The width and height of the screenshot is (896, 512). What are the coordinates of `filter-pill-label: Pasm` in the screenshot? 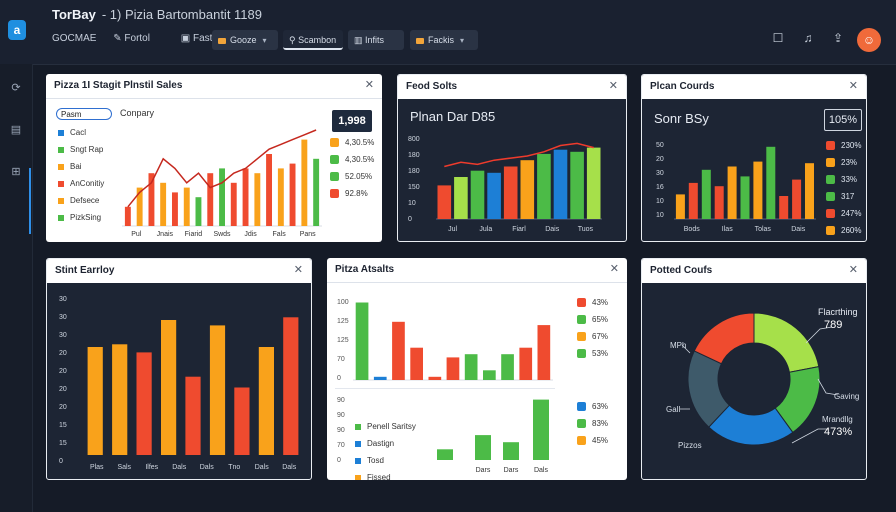 It's located at (71, 114).